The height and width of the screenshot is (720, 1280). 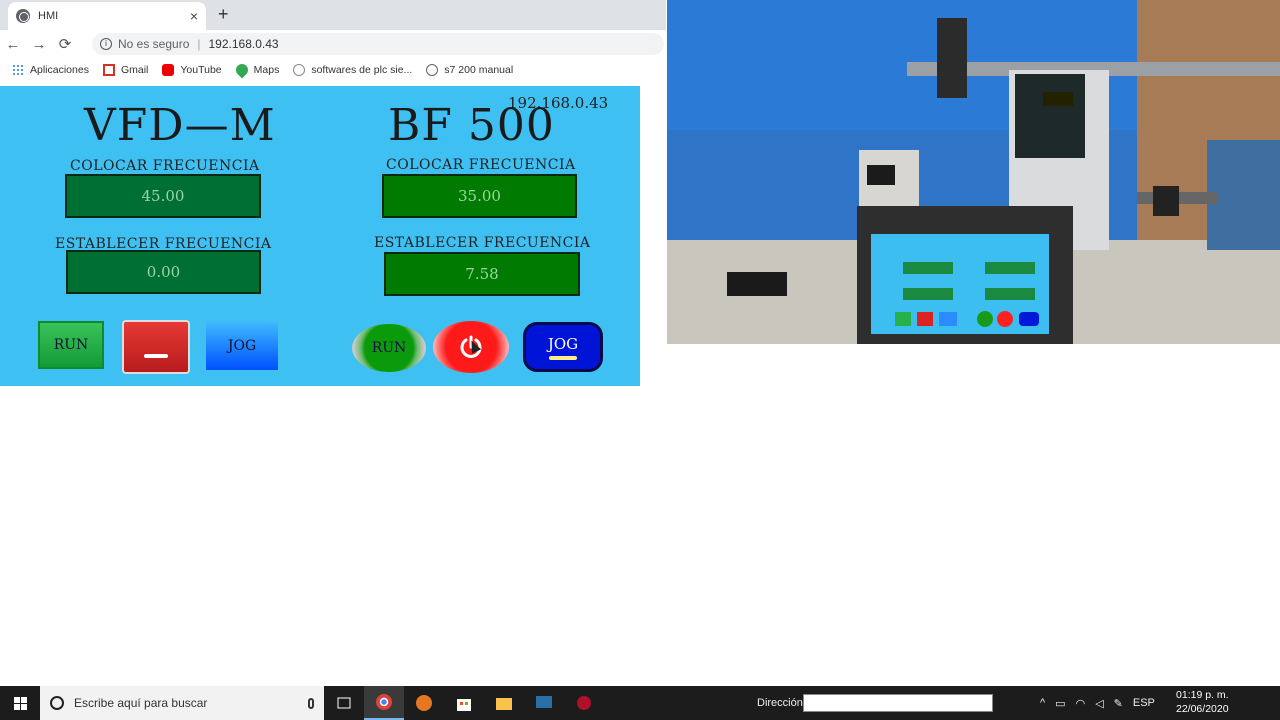 I want to click on jog-indicator, so click(x=563, y=357).